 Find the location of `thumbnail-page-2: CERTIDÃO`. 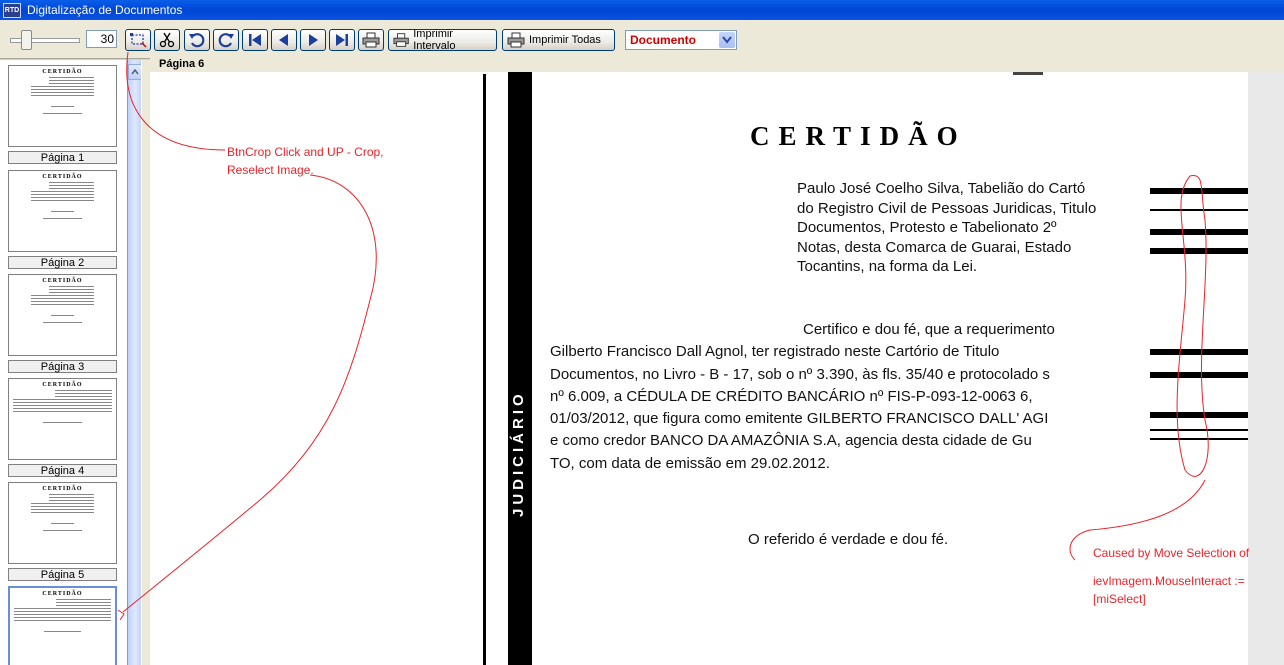

thumbnail-page-2: CERTIDÃO is located at coordinates (62, 211).